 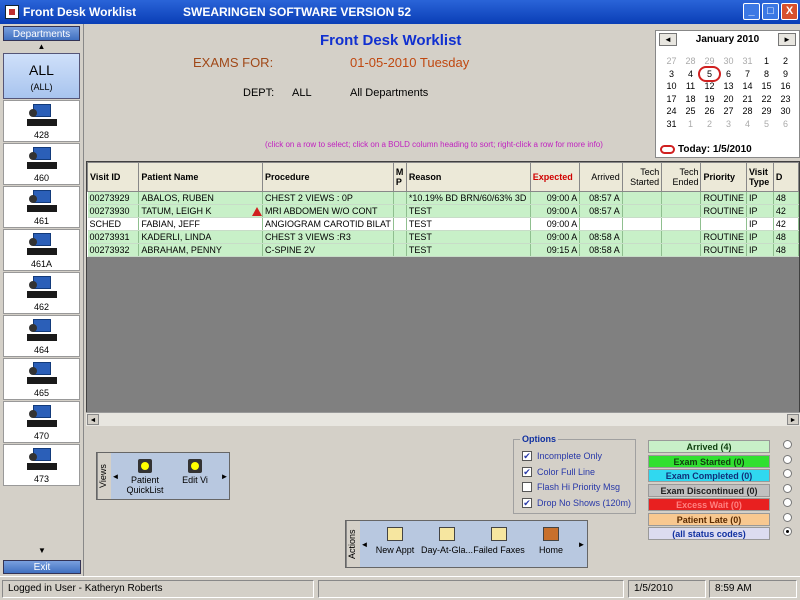 What do you see at coordinates (41, 293) in the screenshot?
I see `department-item: 462` at bounding box center [41, 293].